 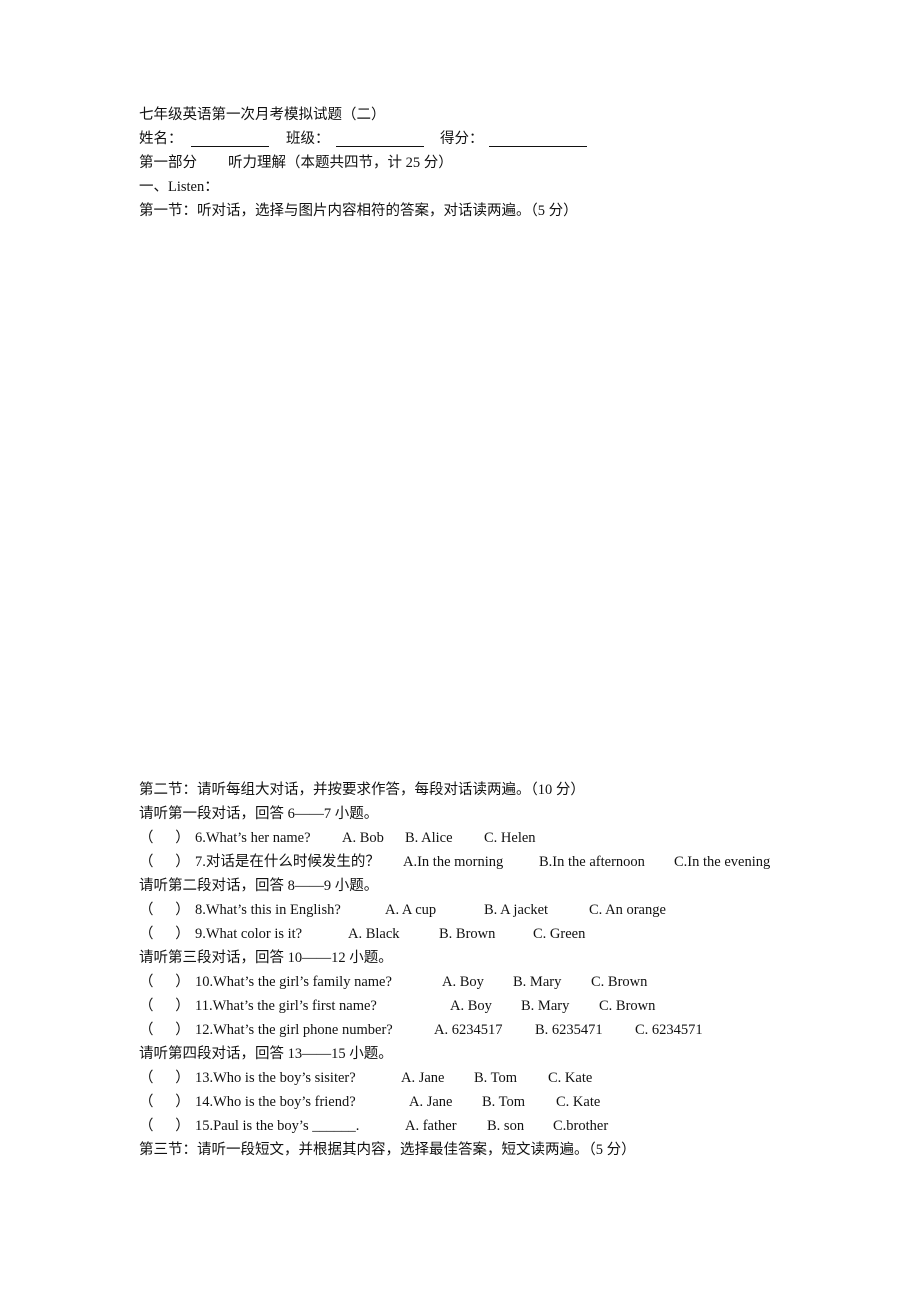 What do you see at coordinates (669, 1030) in the screenshot?
I see `option-c: C. 6234571` at bounding box center [669, 1030].